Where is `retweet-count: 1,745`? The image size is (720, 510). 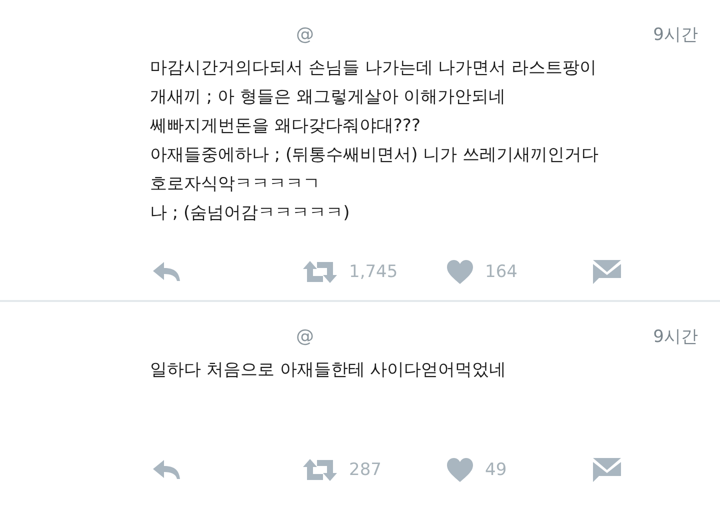
retweet-count: 1,745 is located at coordinates (373, 272).